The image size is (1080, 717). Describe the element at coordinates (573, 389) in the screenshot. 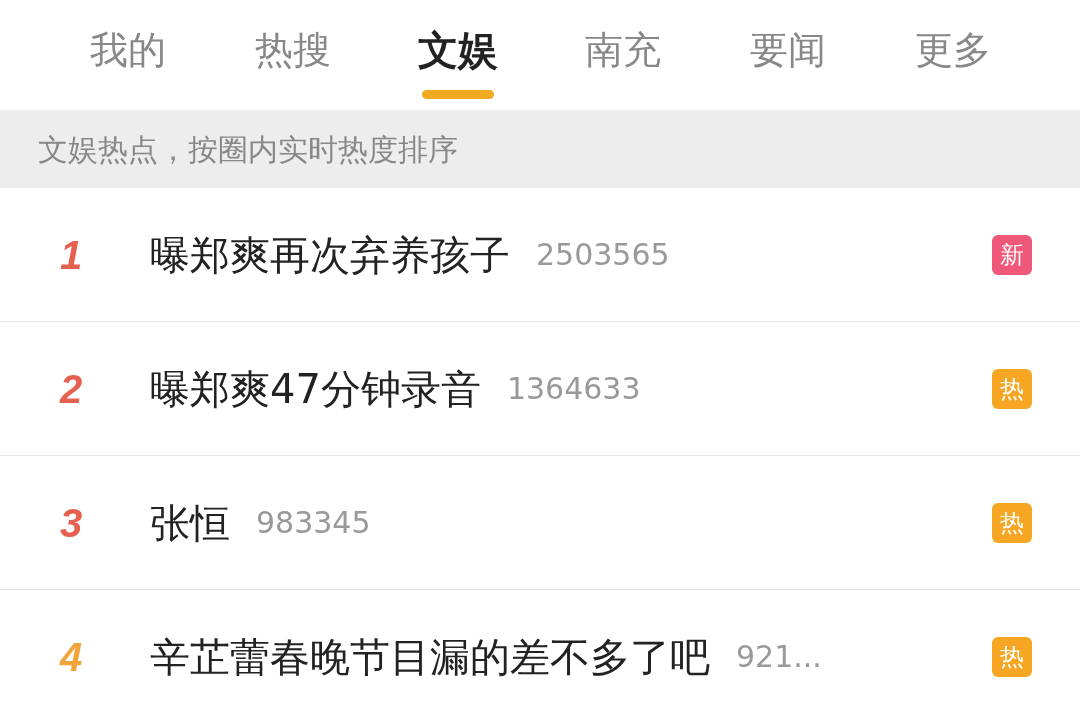

I see `heat-count: 1364633` at that location.